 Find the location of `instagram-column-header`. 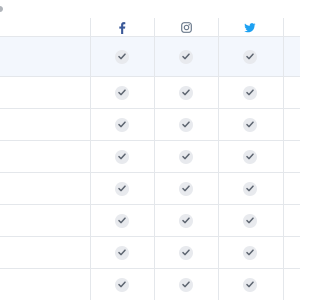

instagram-column-header is located at coordinates (186, 27).